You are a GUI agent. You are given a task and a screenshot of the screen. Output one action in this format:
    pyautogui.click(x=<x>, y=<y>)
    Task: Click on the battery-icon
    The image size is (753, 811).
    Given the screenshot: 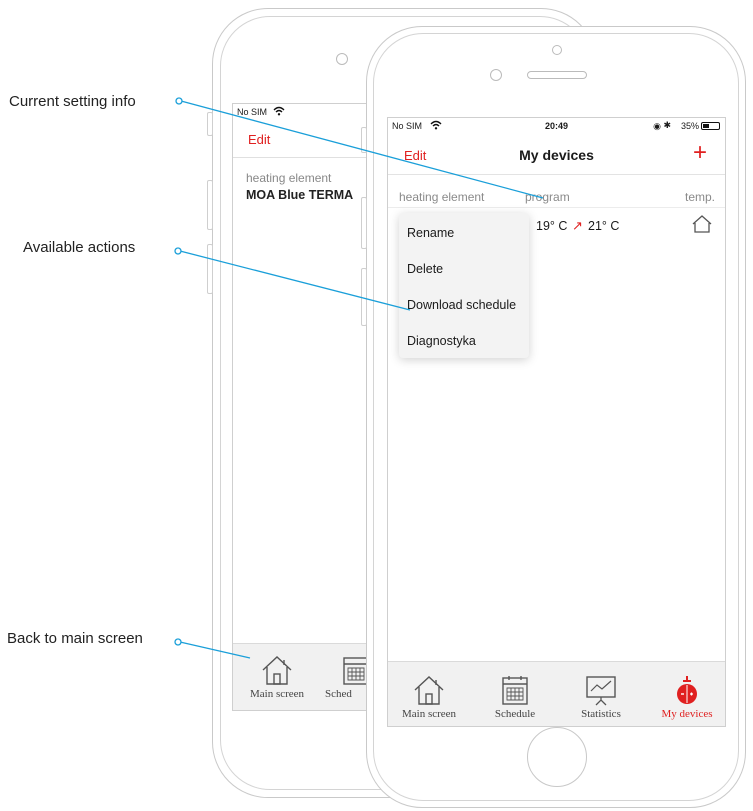 What is the action you would take?
    pyautogui.click(x=710, y=126)
    